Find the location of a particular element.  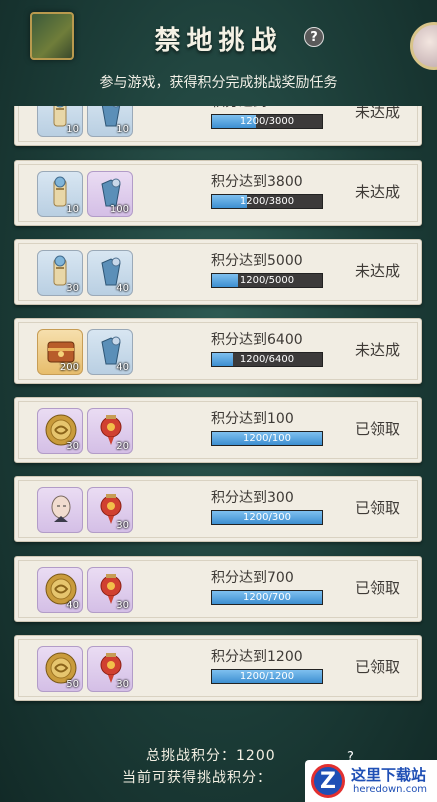

progress-text: 1200/300 is located at coordinates (267, 517).